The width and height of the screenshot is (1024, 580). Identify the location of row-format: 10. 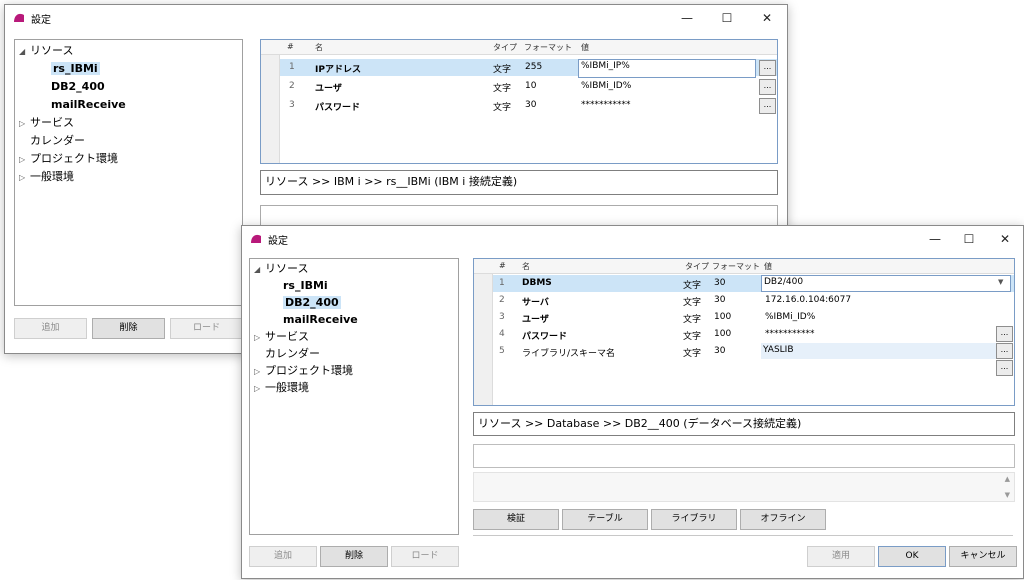
(531, 86).